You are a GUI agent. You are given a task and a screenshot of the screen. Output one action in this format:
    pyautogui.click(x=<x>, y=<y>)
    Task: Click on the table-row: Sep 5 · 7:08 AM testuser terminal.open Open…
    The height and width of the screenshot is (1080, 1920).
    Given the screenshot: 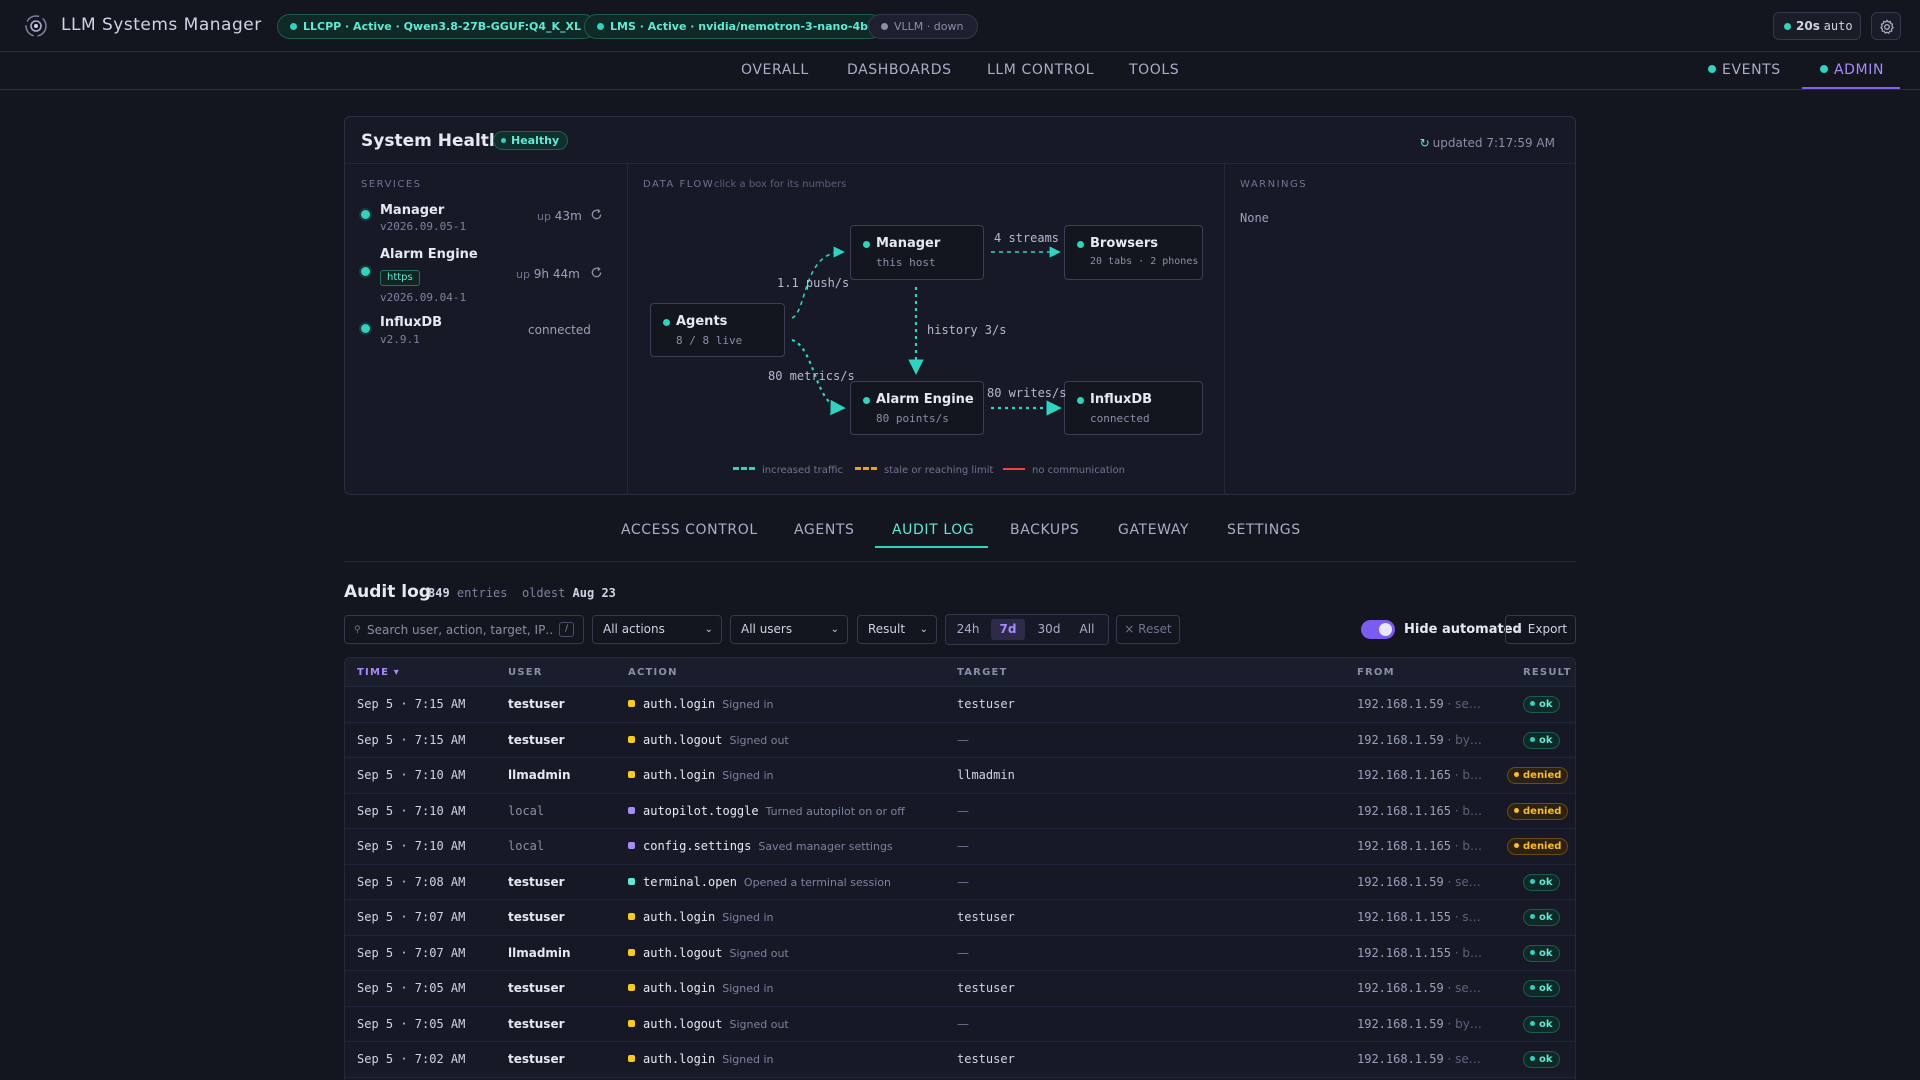 What is the action you would take?
    pyautogui.click(x=960, y=882)
    